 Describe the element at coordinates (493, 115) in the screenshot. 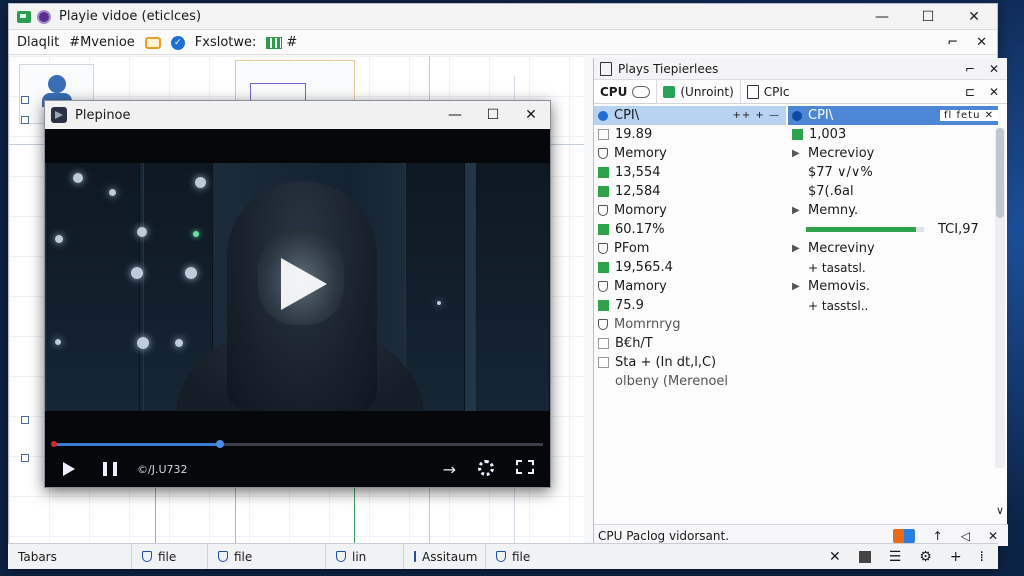

I see `player-maximize-button: ☐` at that location.